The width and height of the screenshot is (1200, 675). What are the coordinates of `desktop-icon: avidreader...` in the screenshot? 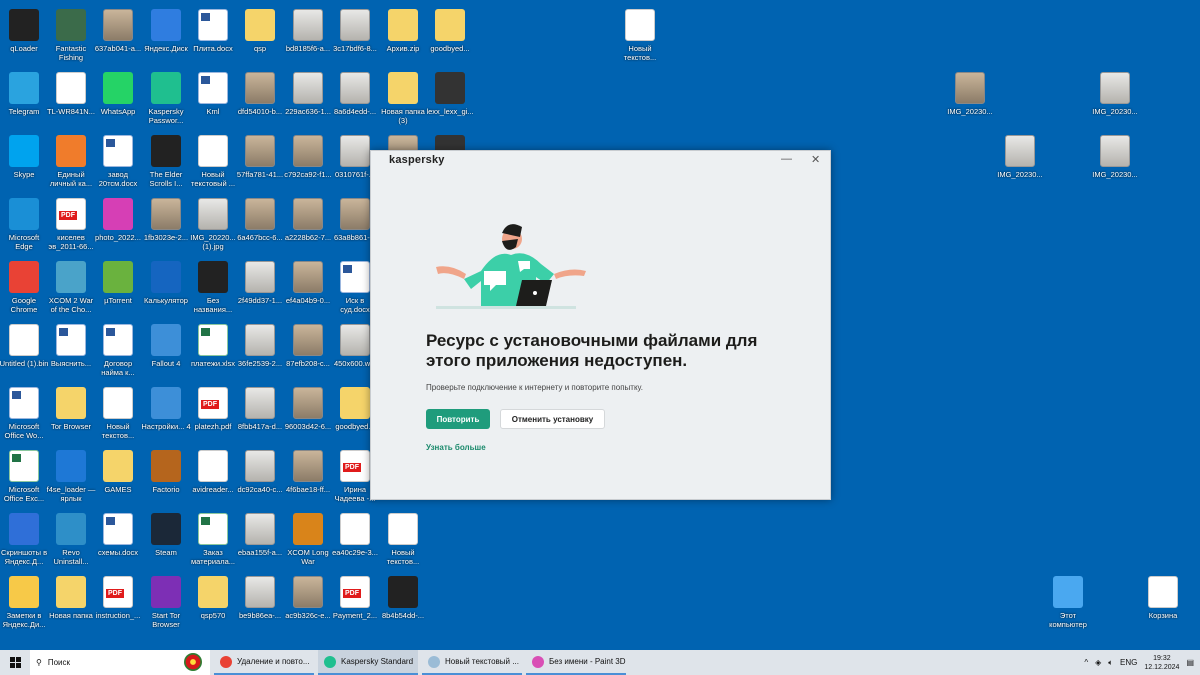 It's located at (213, 477).